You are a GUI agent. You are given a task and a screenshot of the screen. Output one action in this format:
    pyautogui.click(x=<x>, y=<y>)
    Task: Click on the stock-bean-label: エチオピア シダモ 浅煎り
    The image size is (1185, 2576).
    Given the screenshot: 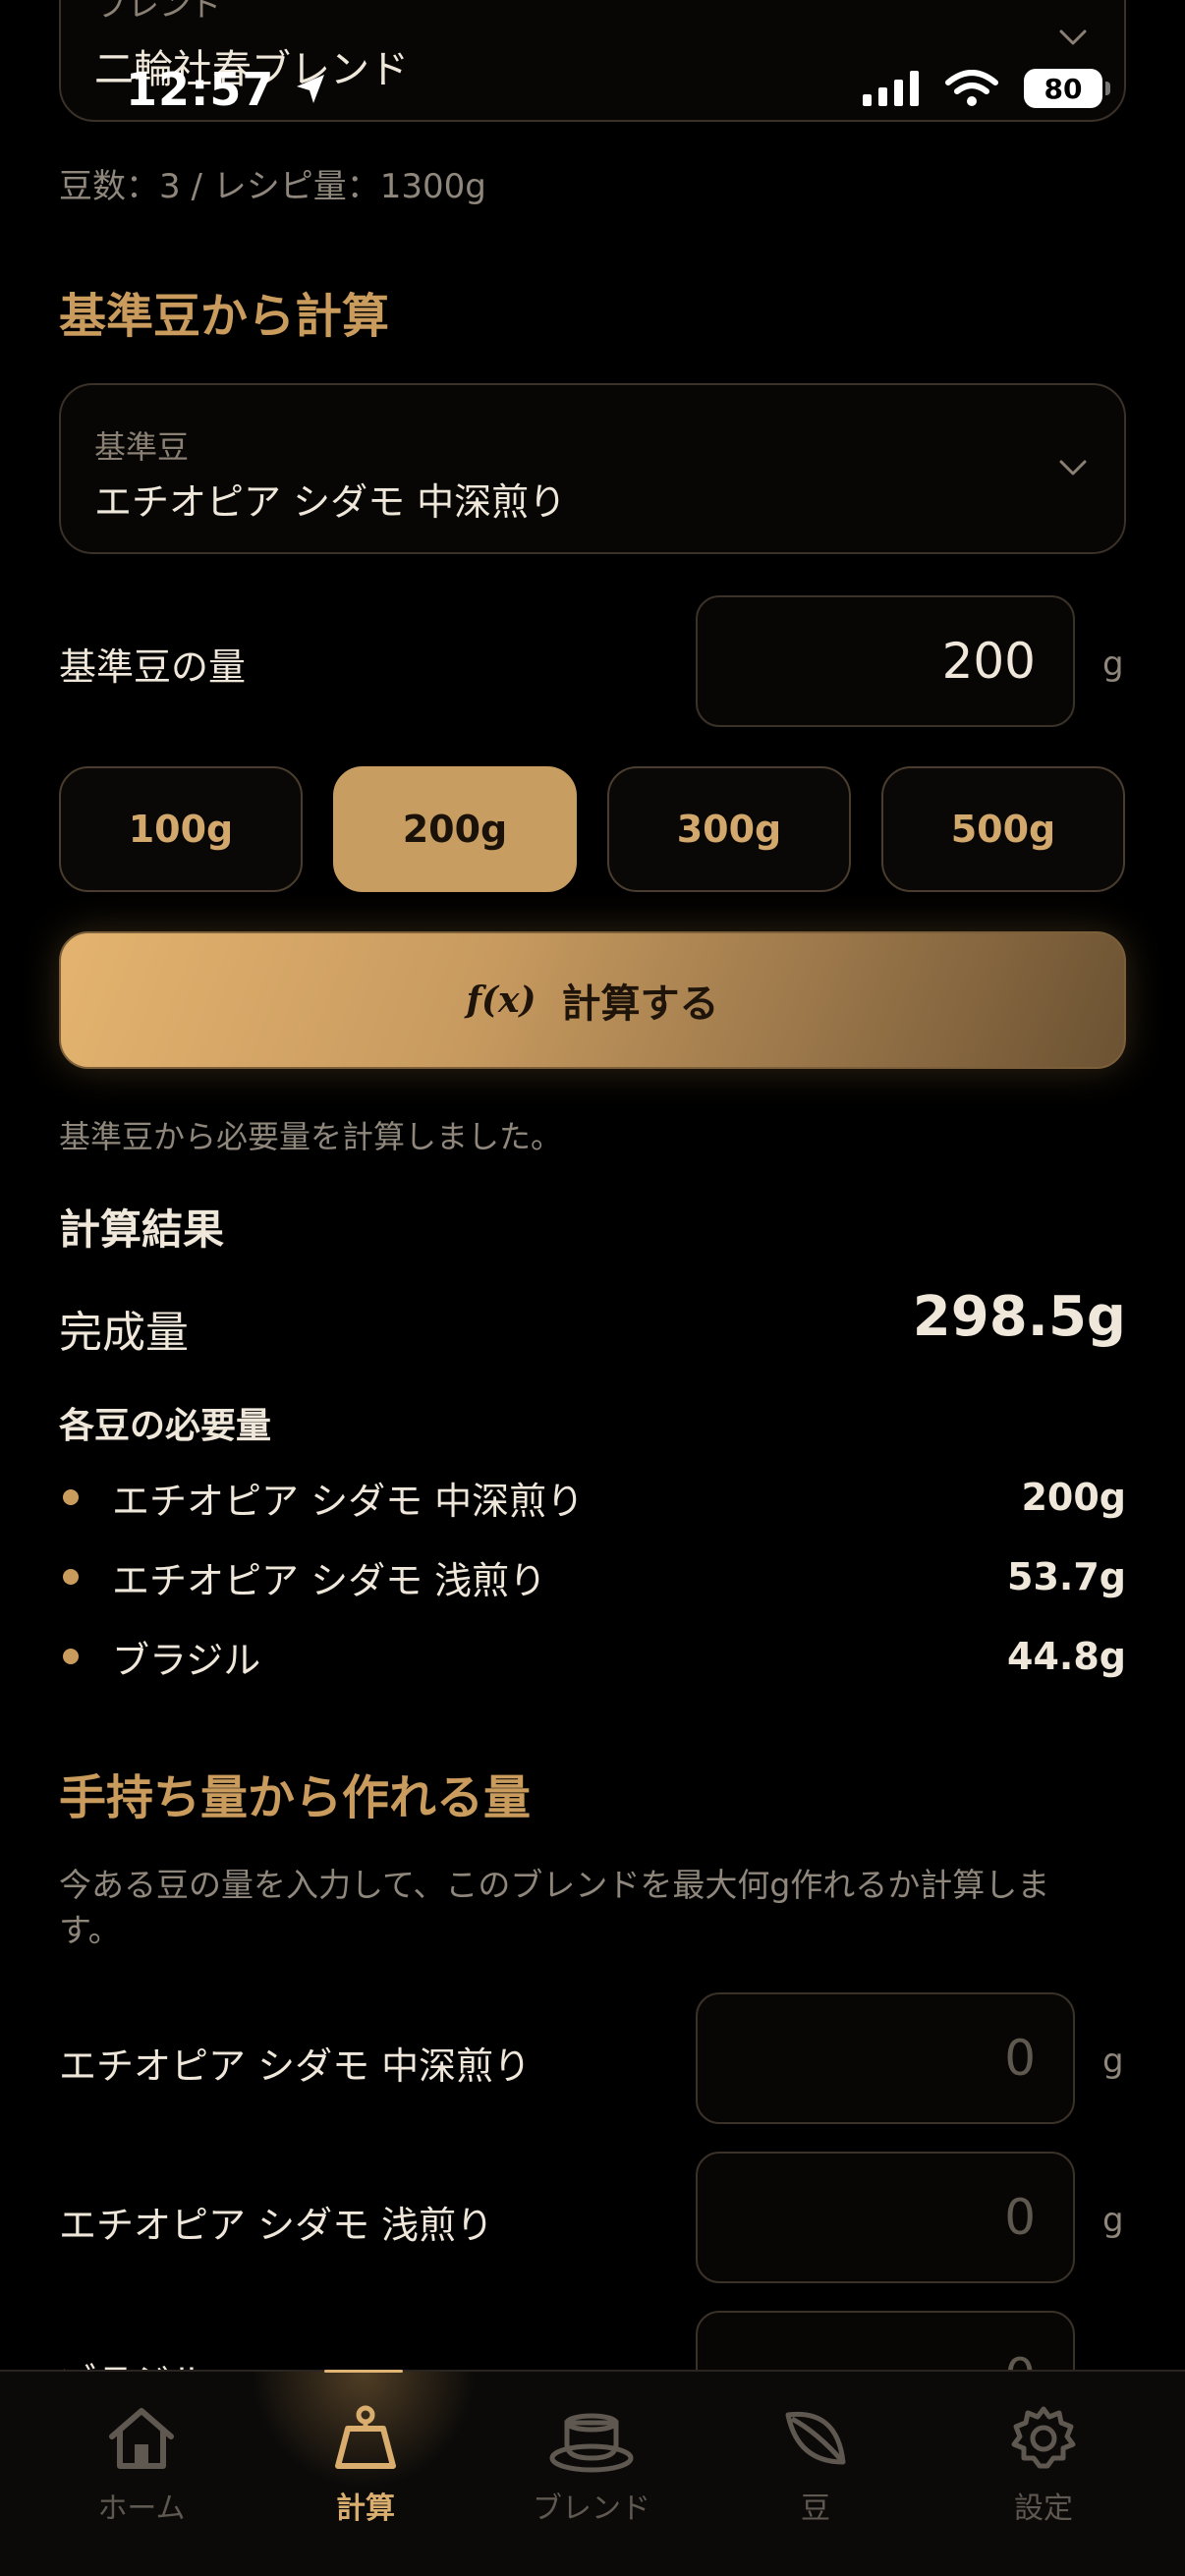 What is the action you would take?
    pyautogui.click(x=277, y=2225)
    